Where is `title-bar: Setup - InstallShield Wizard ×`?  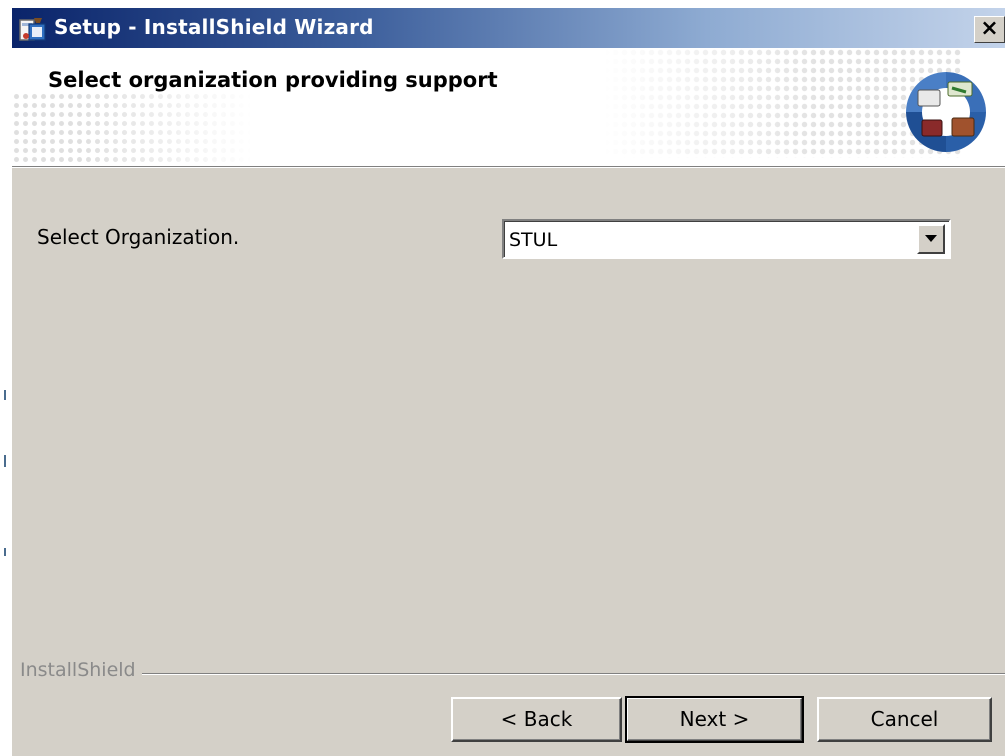
title-bar: Setup - InstallShield Wizard × is located at coordinates (508, 28).